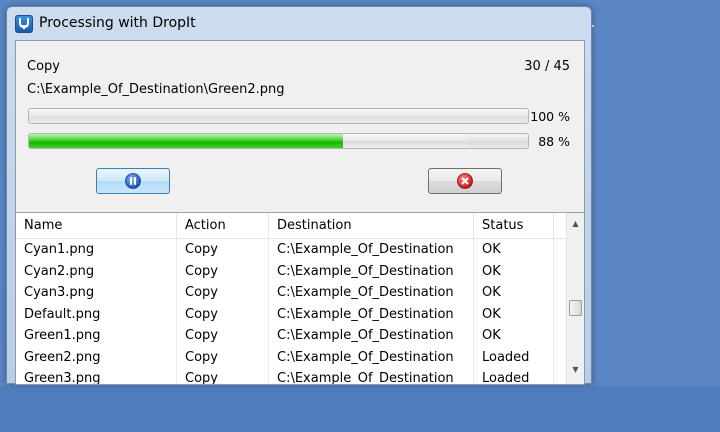 This screenshot has height=432, width=720. What do you see at coordinates (96, 250) in the screenshot?
I see `file-name-cell: Cyan1.png` at bounding box center [96, 250].